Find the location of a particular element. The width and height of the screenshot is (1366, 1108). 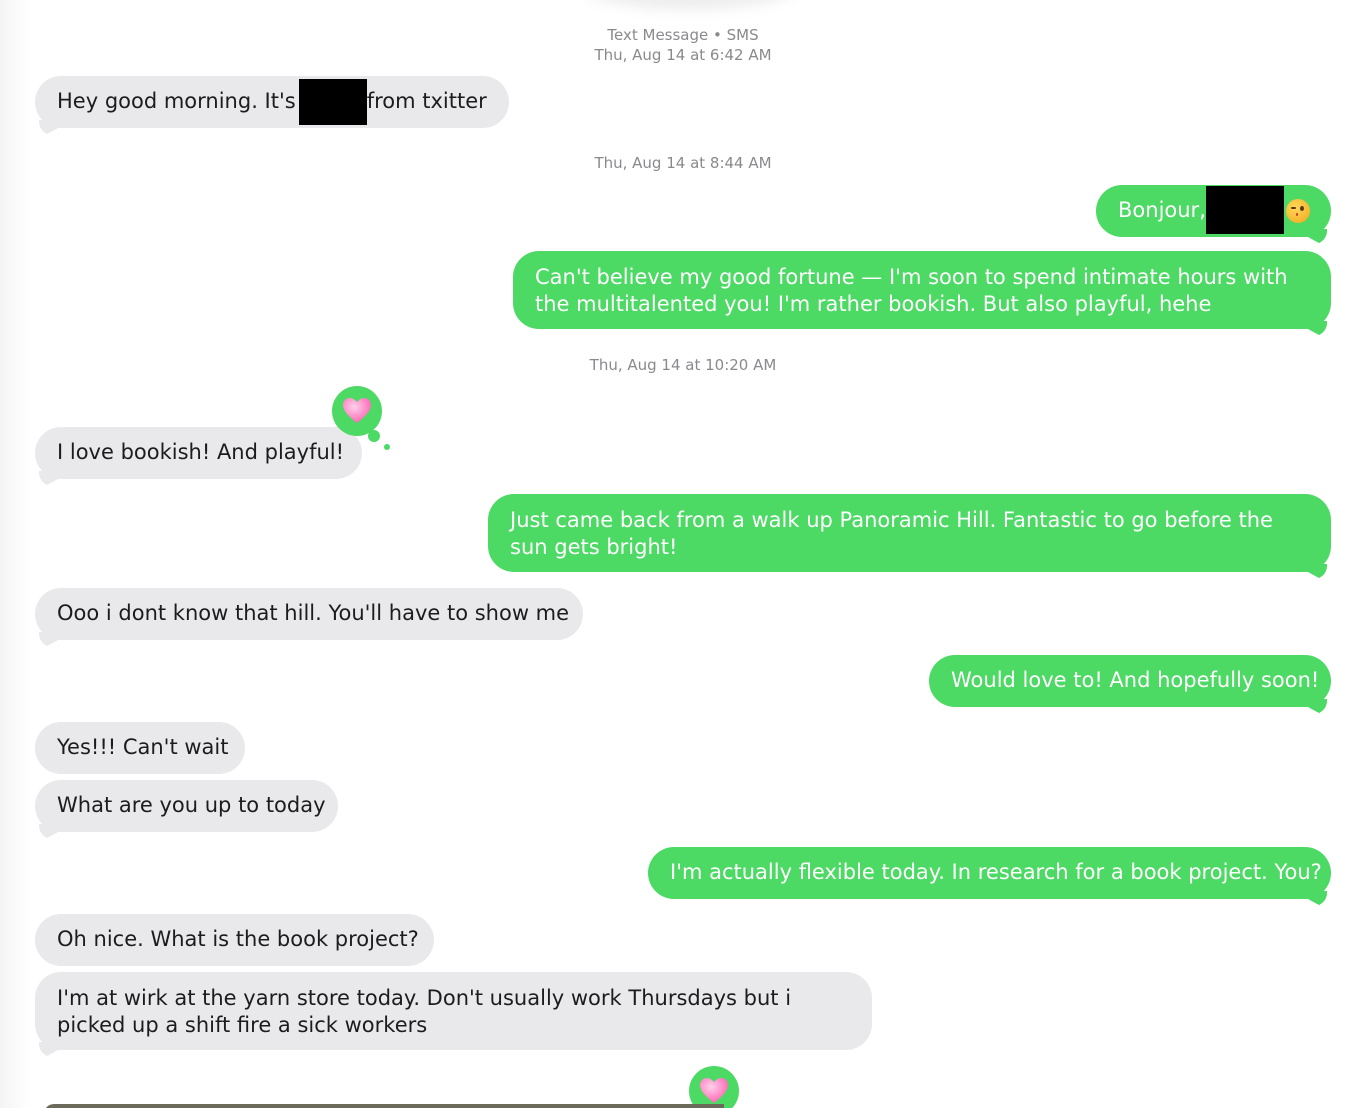

incoming-message: I love bookish! And playful! is located at coordinates (198, 453).